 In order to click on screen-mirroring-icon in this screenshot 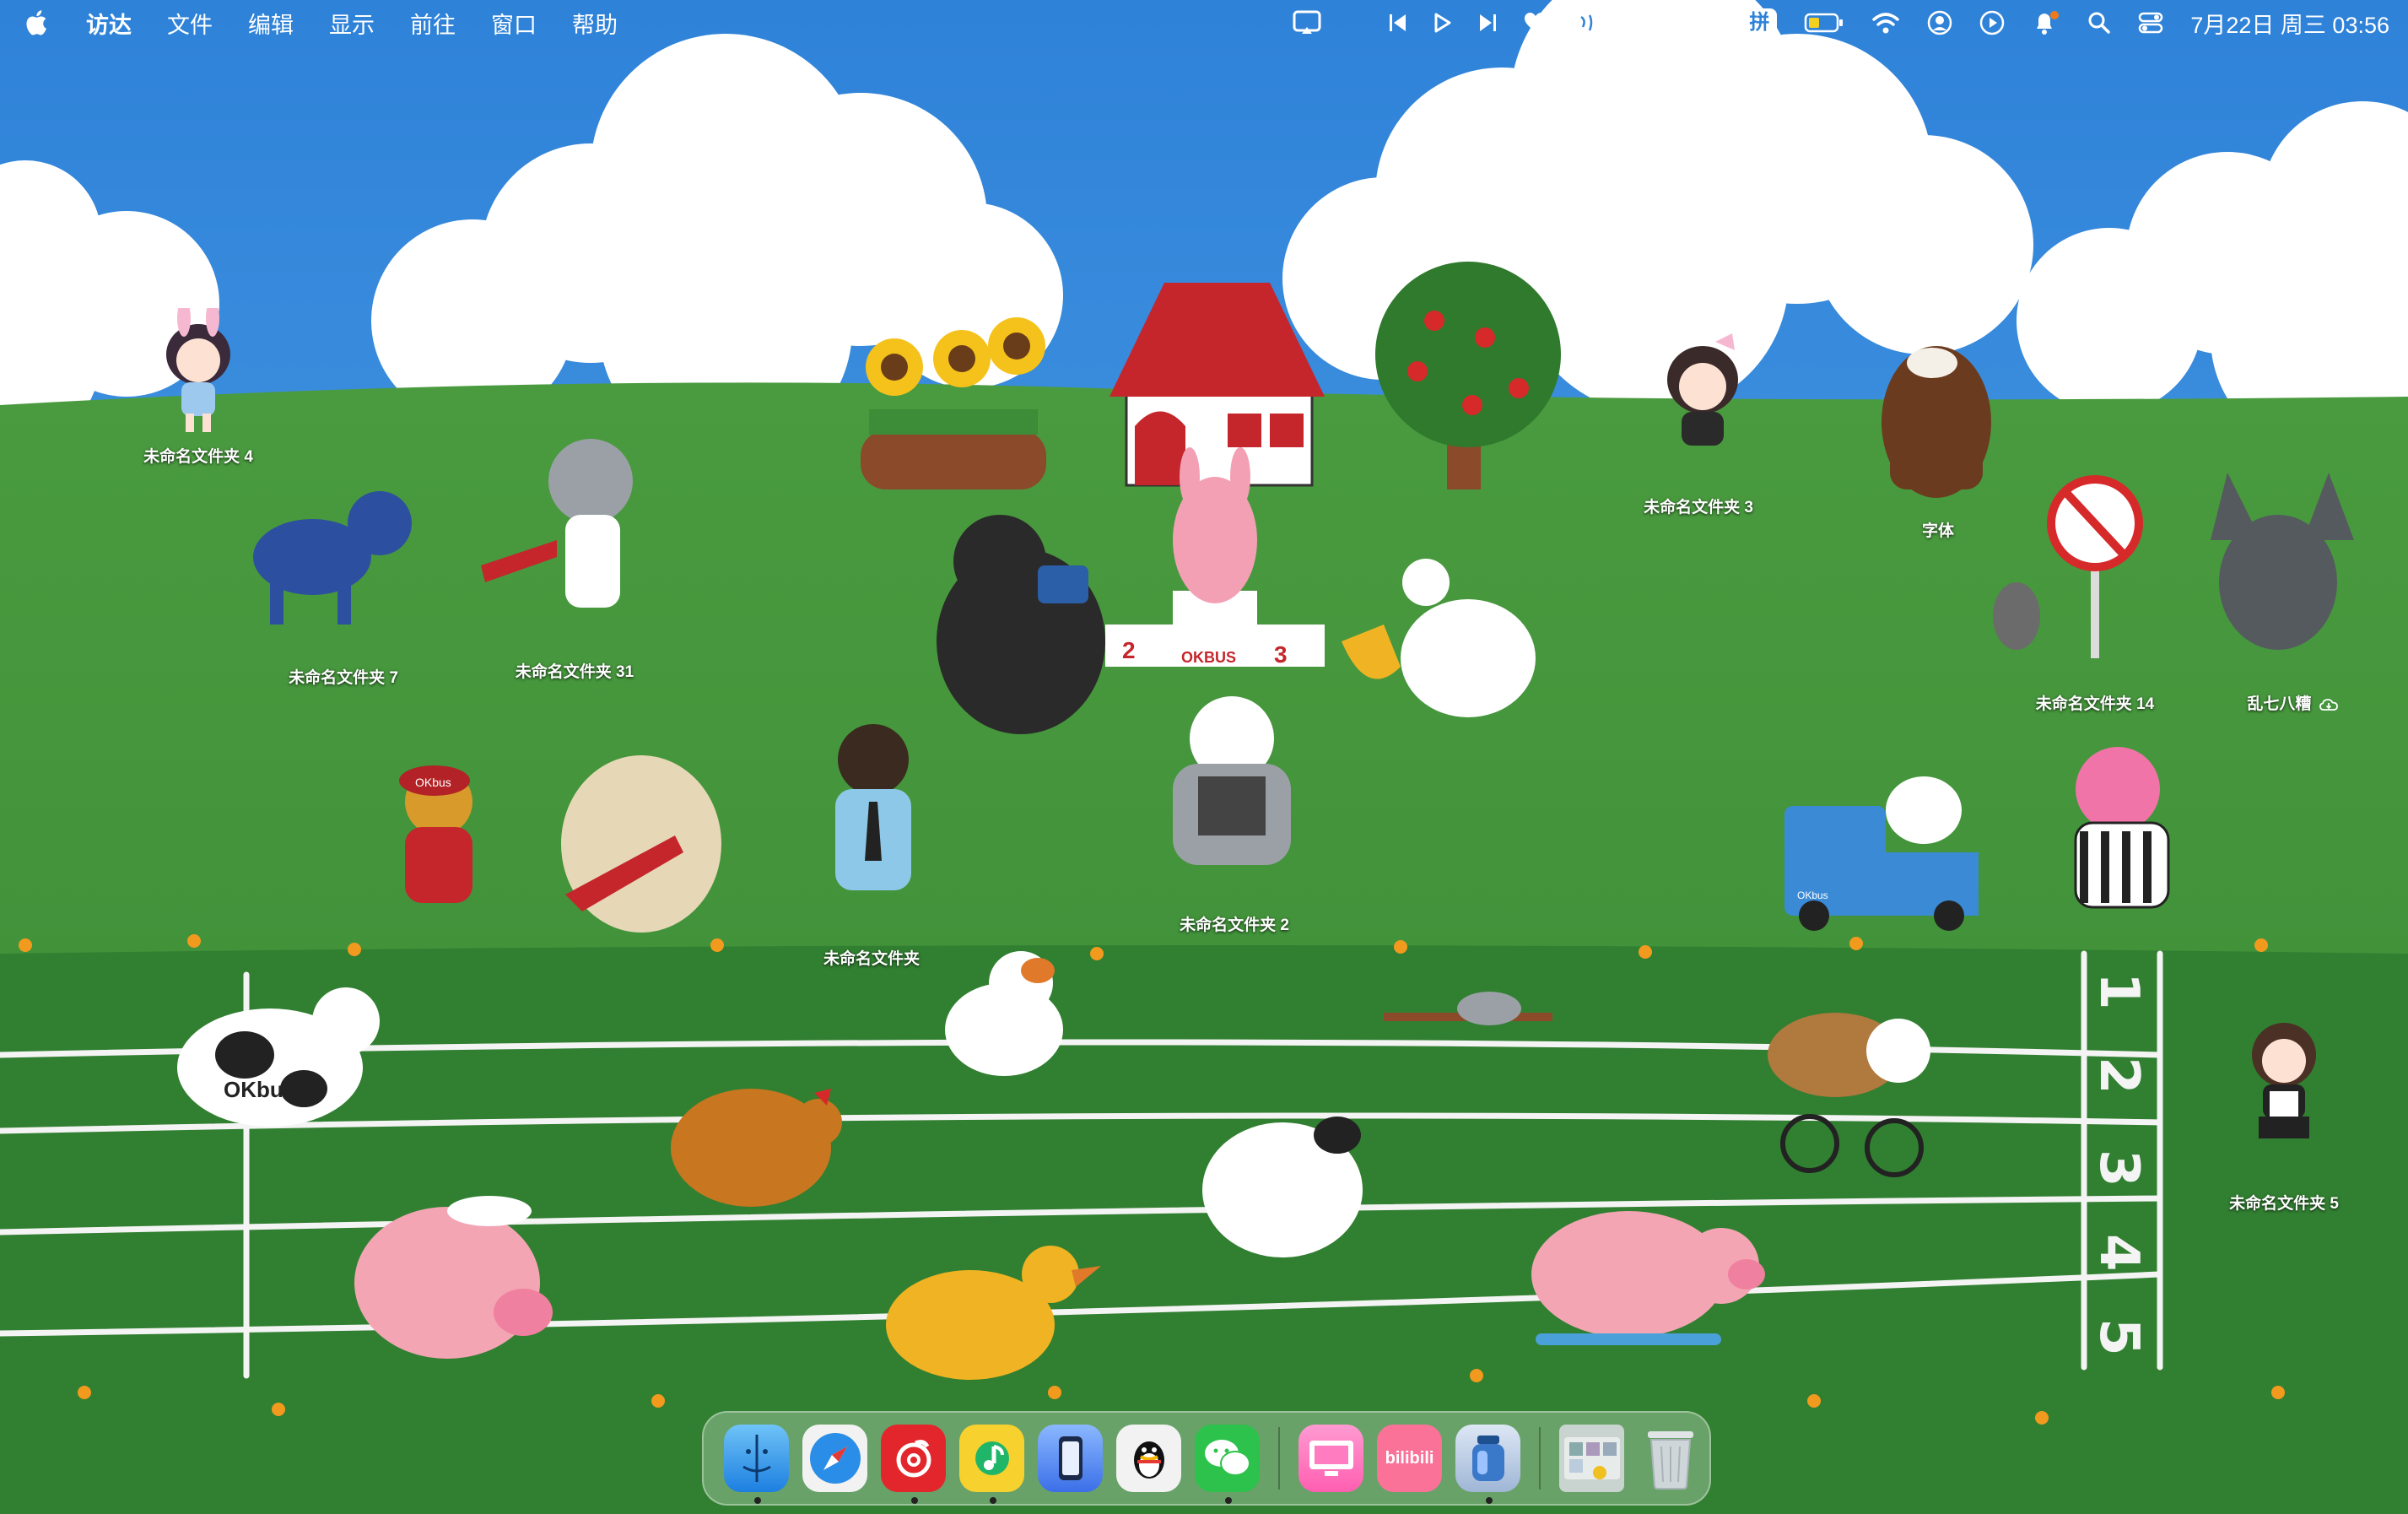, I will do `click(1307, 22)`.